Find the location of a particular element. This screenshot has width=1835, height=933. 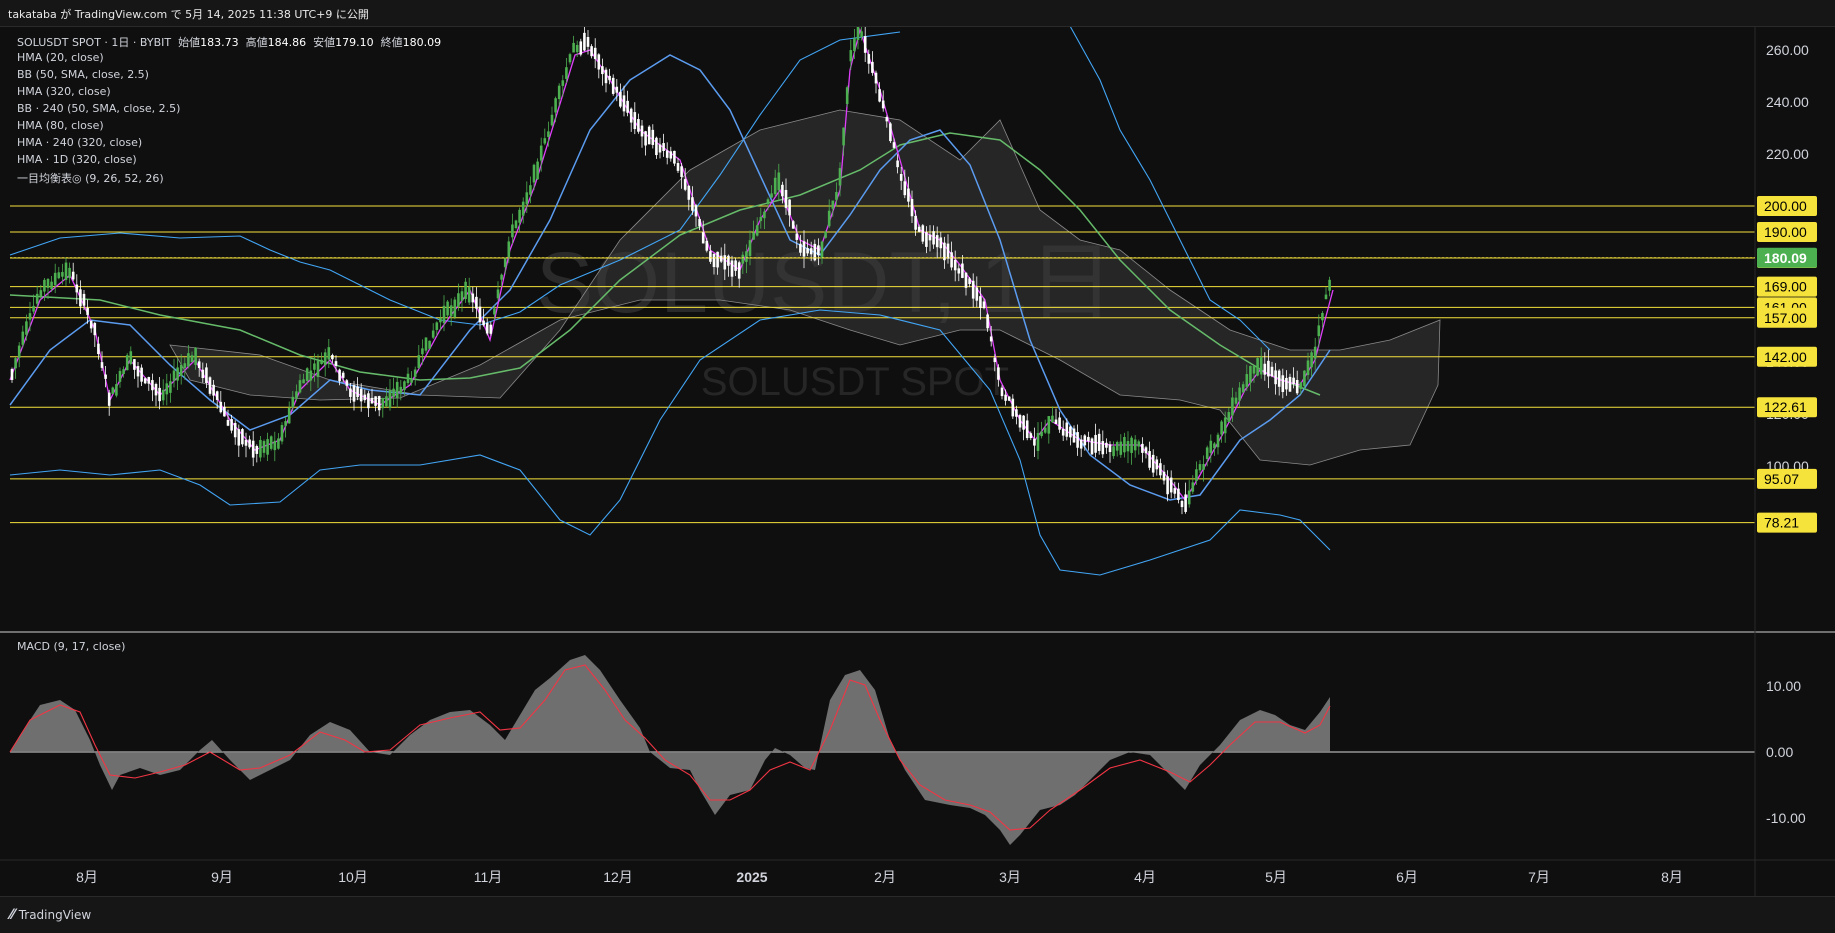

indicator-legend-item: HMA · 240 (320, close) is located at coordinates (79, 142).